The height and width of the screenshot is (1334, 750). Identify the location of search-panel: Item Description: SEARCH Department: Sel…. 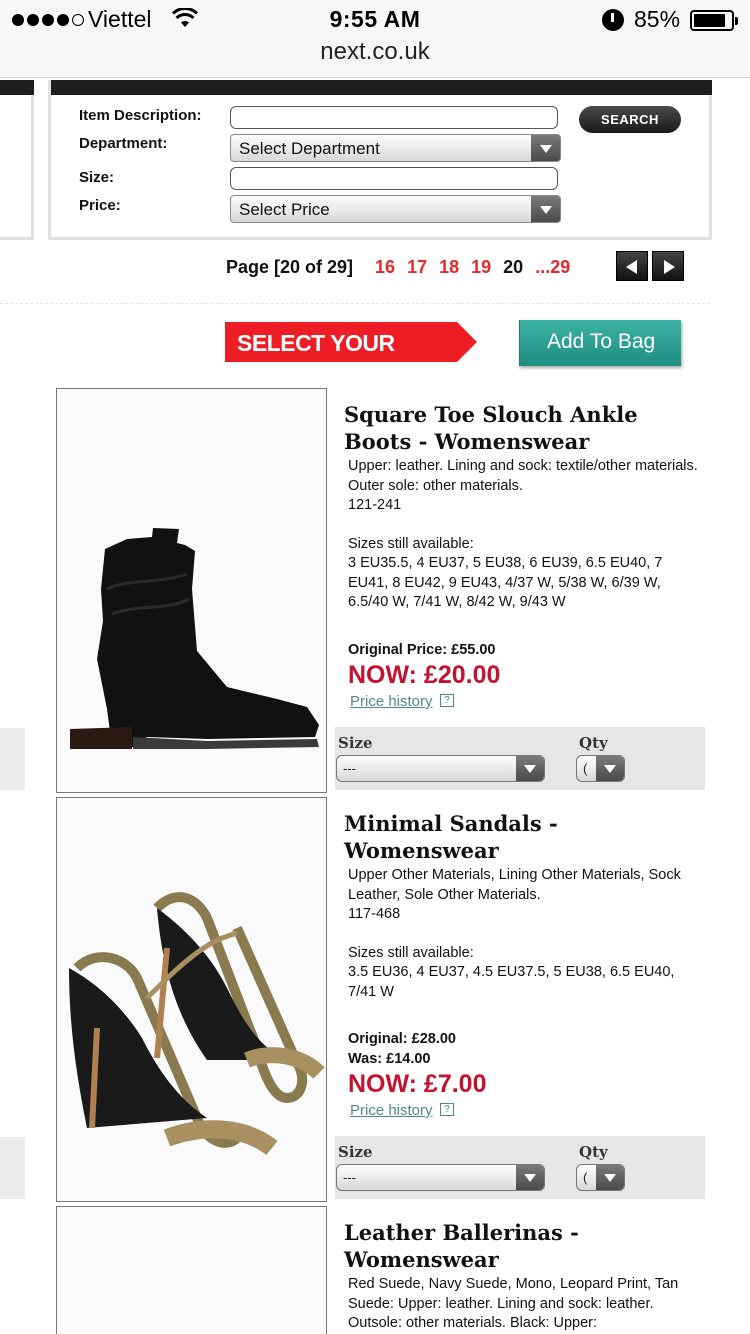
(380, 160).